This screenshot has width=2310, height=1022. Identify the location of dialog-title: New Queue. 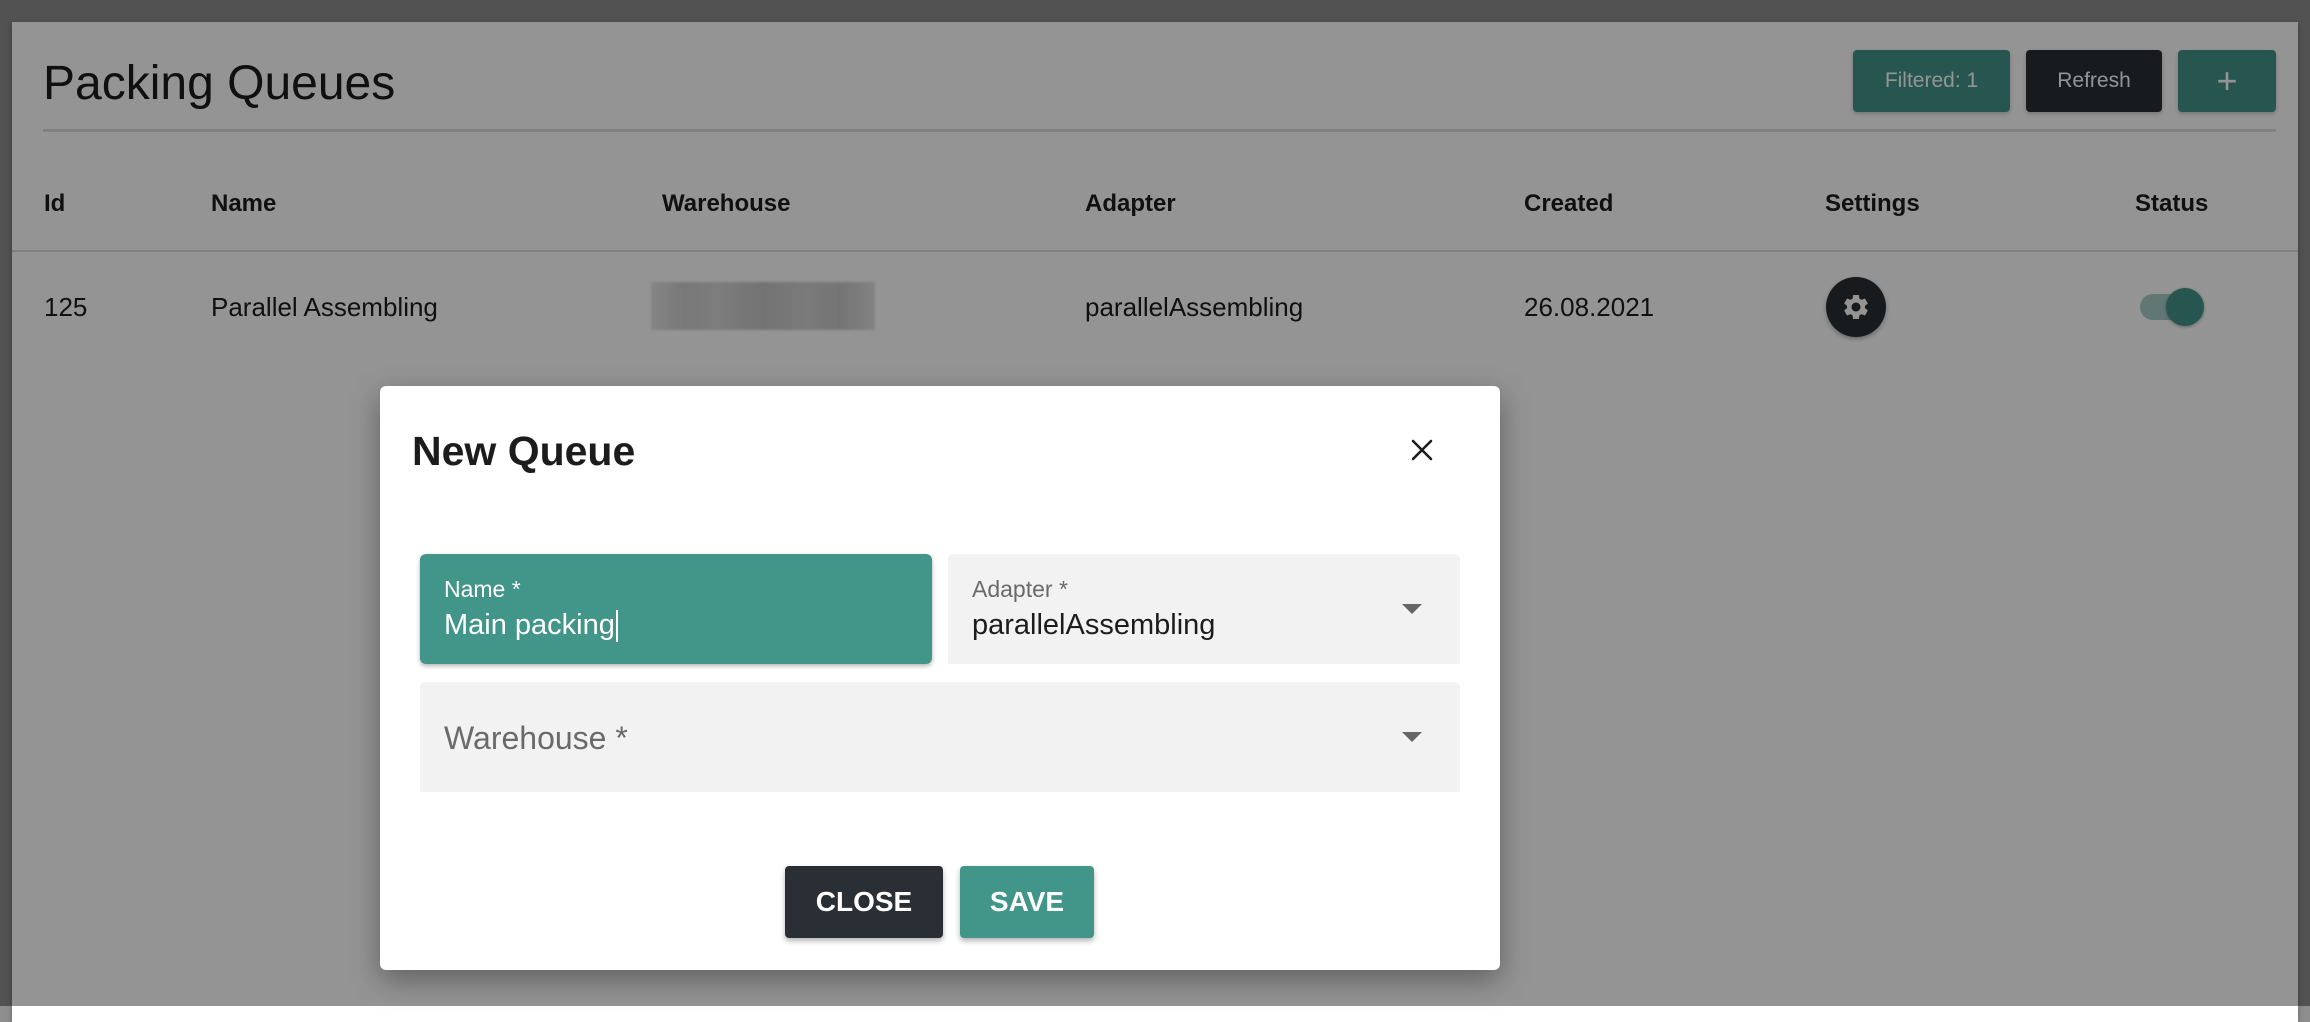
(524, 451).